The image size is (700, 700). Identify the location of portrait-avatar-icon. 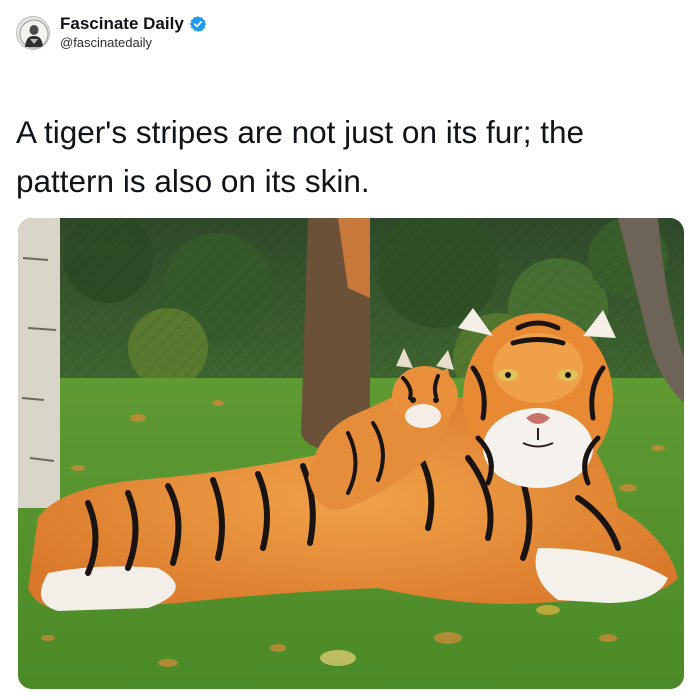
(33, 32).